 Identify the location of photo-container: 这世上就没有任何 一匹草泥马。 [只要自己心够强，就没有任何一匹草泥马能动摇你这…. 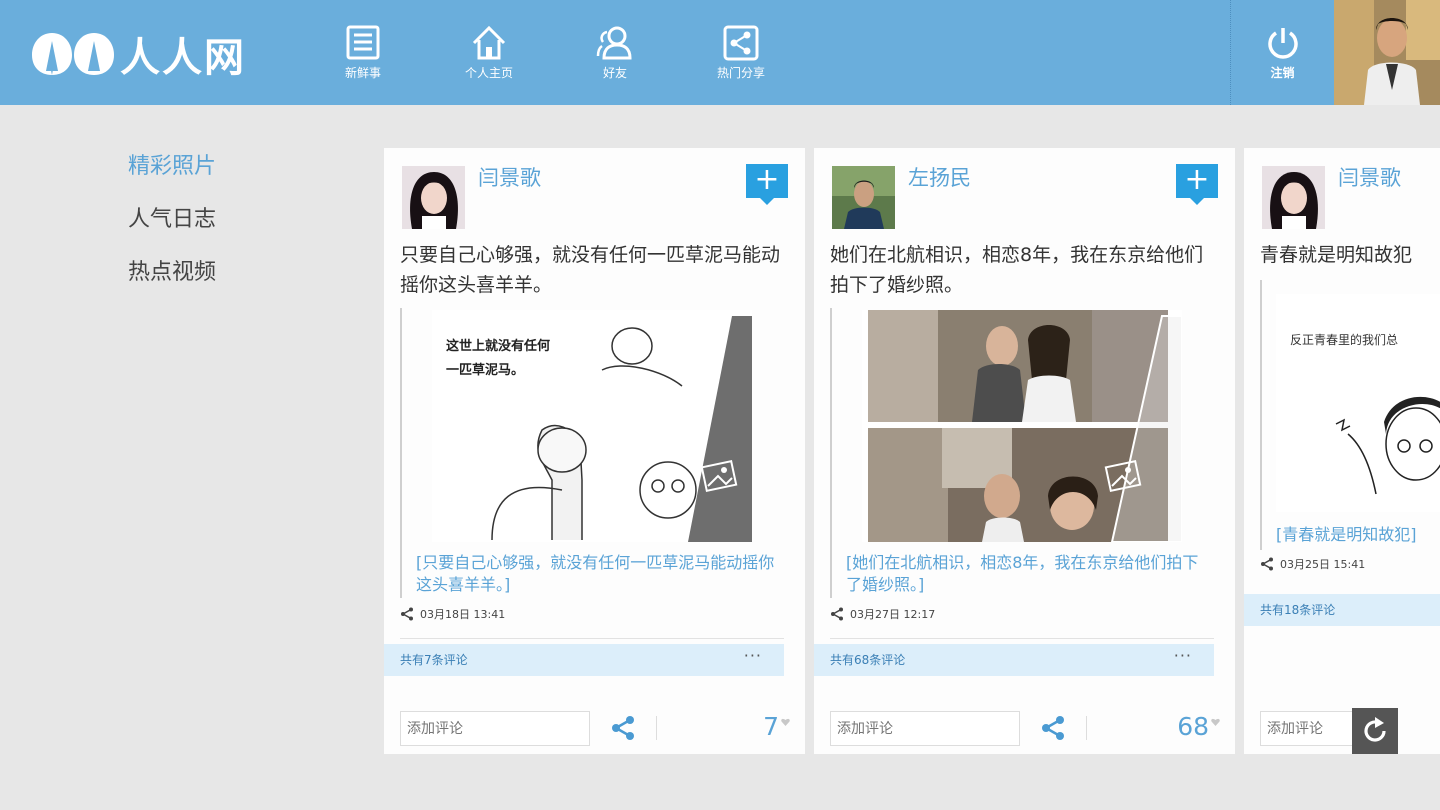
(595, 453).